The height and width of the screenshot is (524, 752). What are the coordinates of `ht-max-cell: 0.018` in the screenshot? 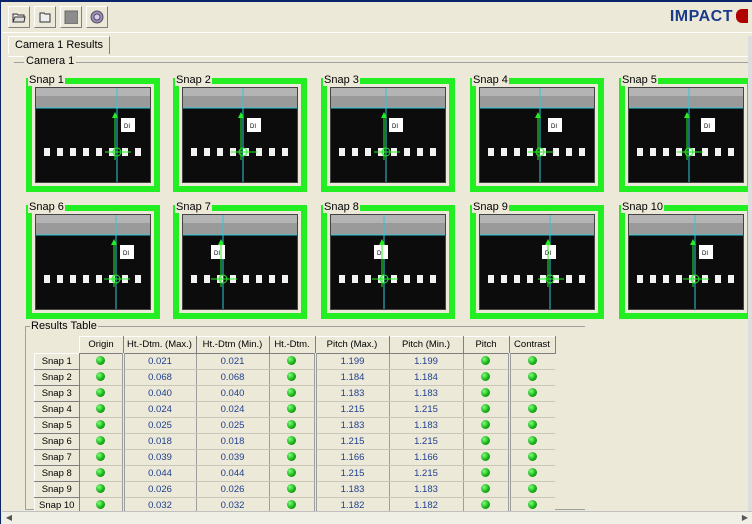 It's located at (158, 441).